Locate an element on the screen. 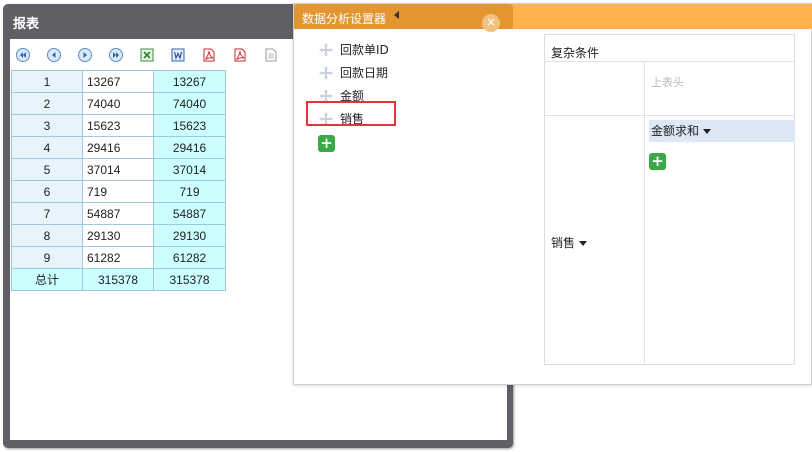 The image size is (812, 452). prev-page-icon is located at coordinates (54, 55).